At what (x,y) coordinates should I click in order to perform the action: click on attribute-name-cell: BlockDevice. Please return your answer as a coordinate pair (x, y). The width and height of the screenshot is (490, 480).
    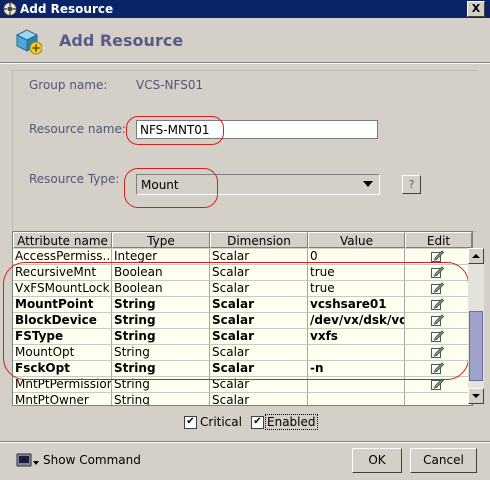
    Looking at the image, I should click on (62, 321).